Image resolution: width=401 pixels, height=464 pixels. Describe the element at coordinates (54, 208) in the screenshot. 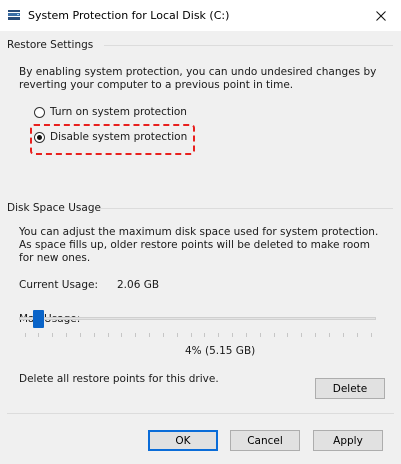

I see `disk-space-heading: Disk Space Usage` at that location.